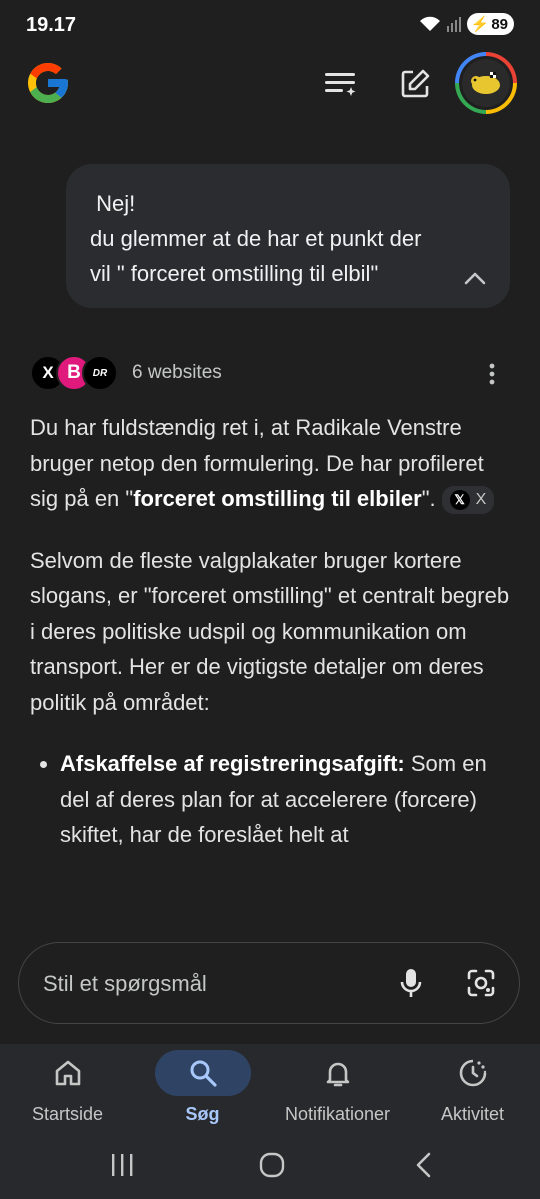  I want to click on home-system-button, so click(272, 1165).